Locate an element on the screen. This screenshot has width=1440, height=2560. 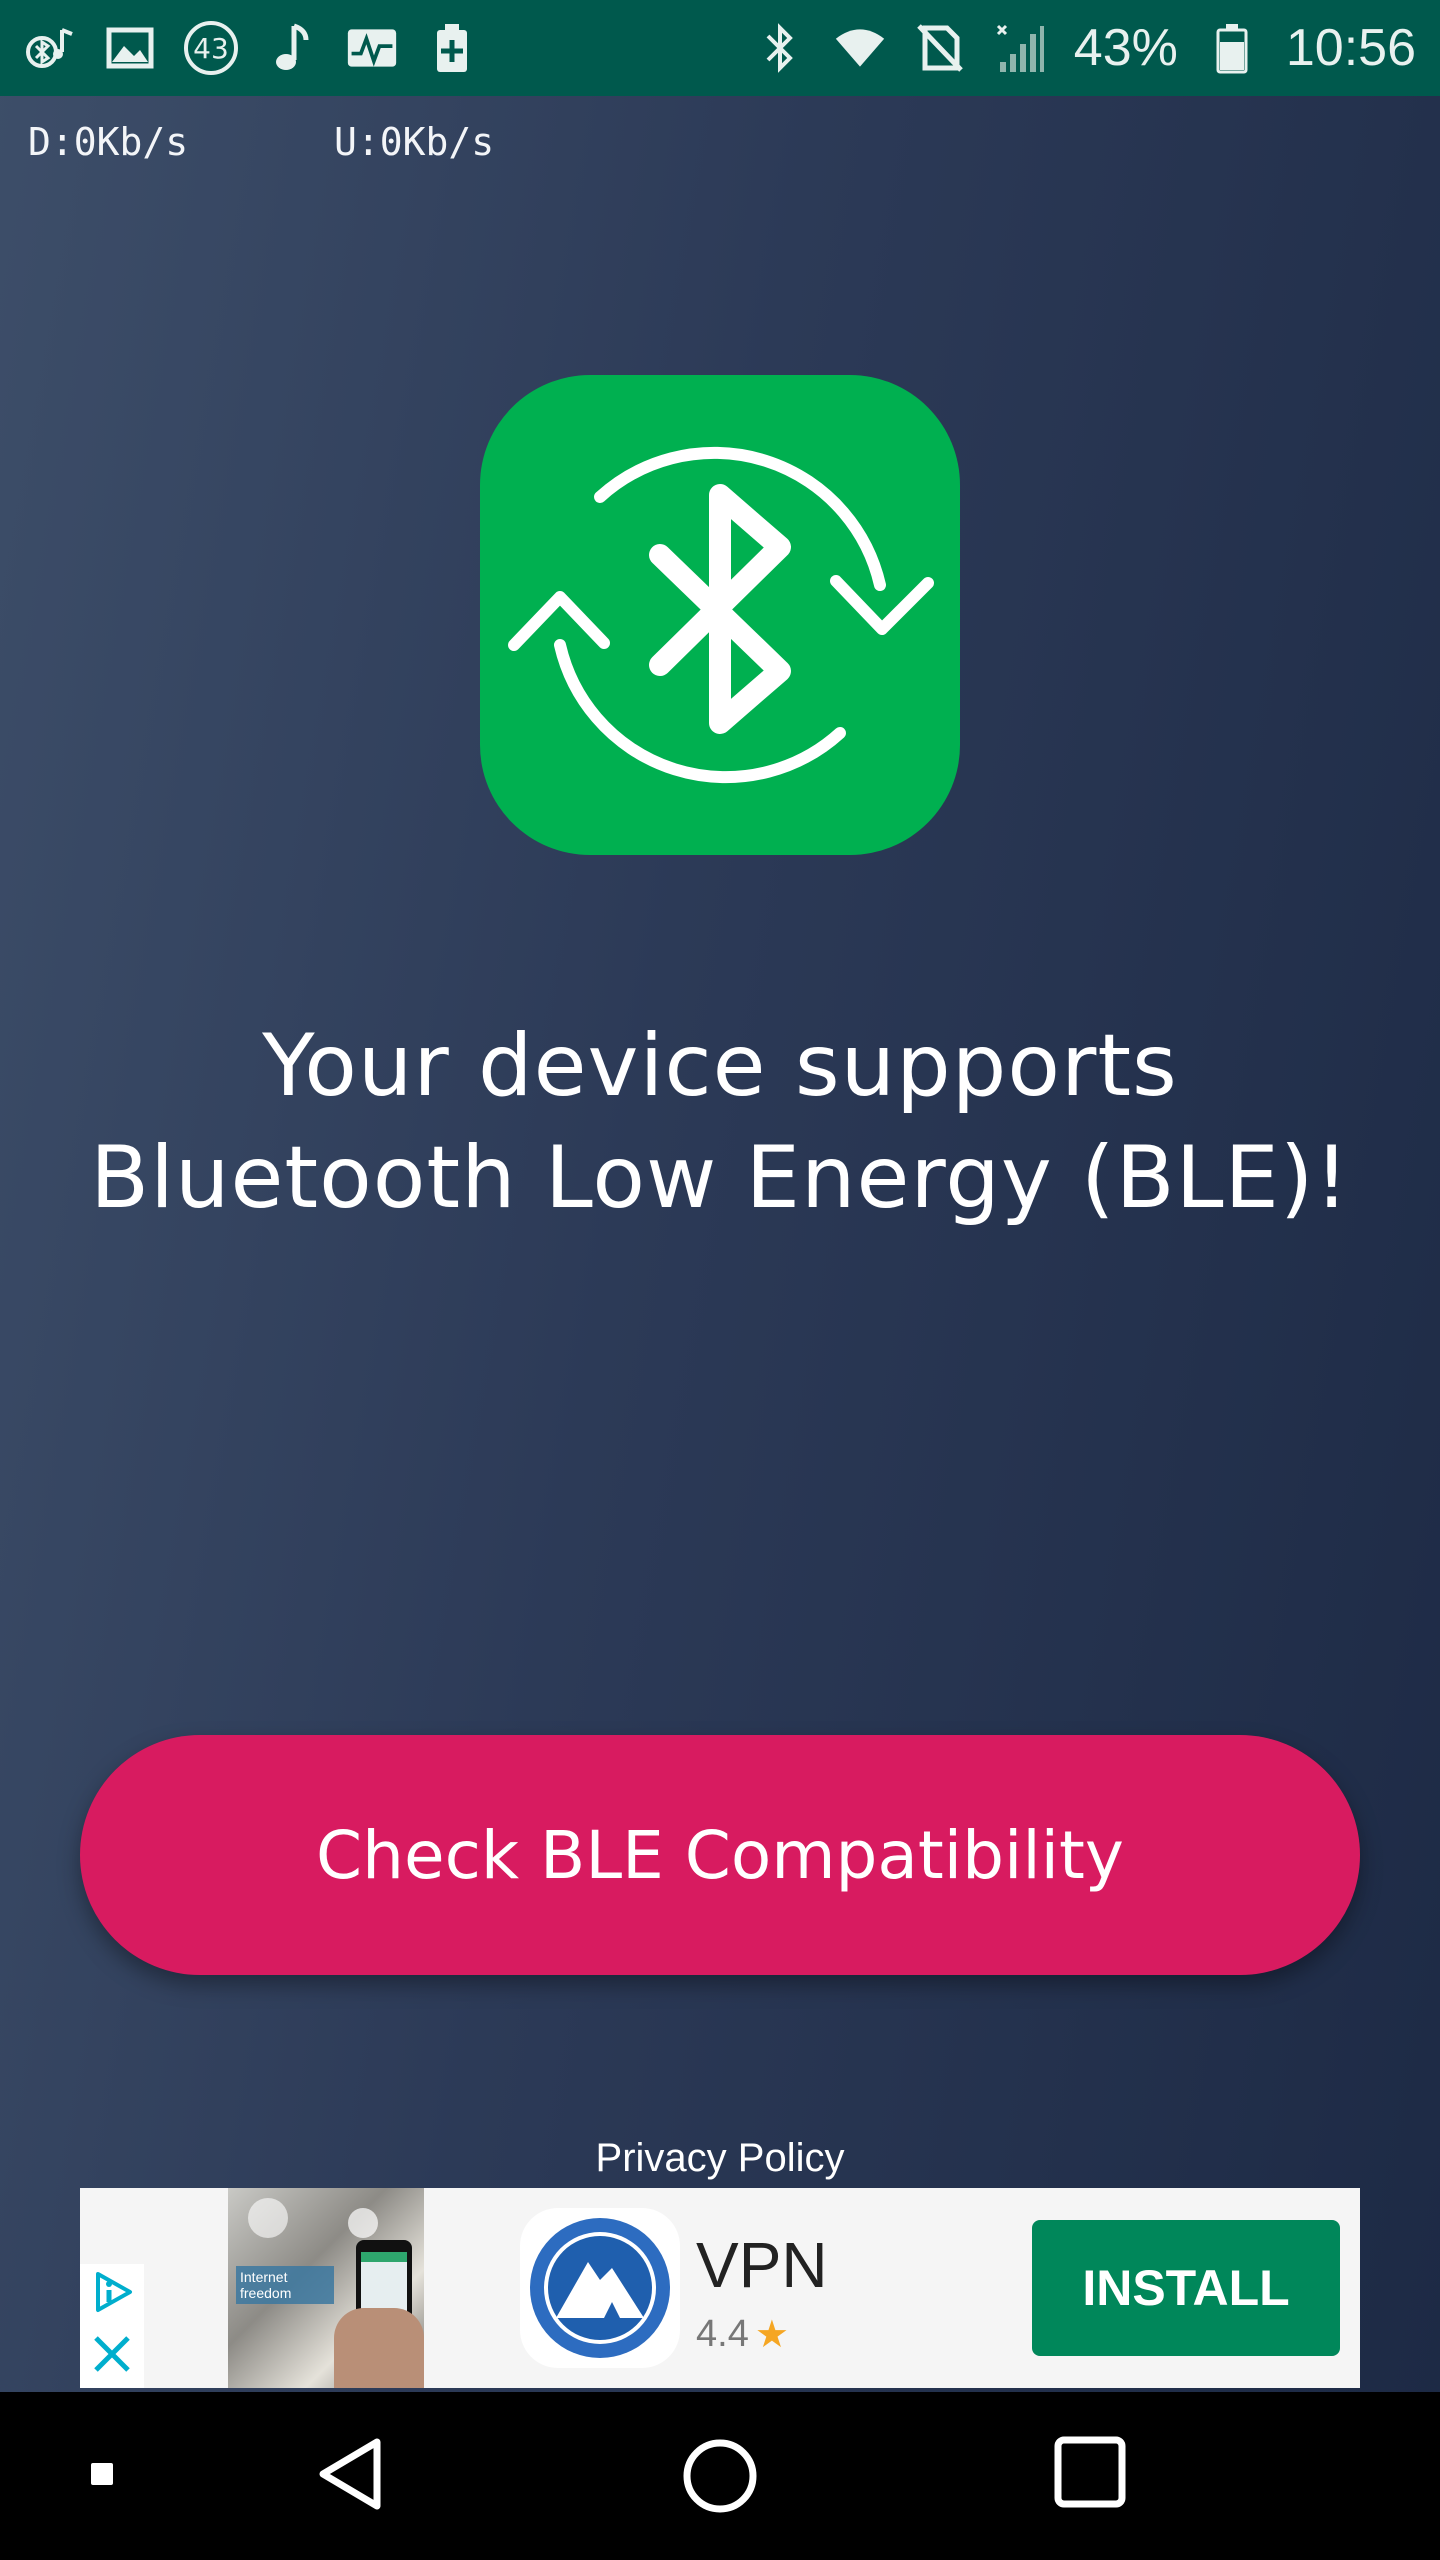
headline-line-2: Bluetooth Low Energy (BLE)! is located at coordinates (720, 1178).